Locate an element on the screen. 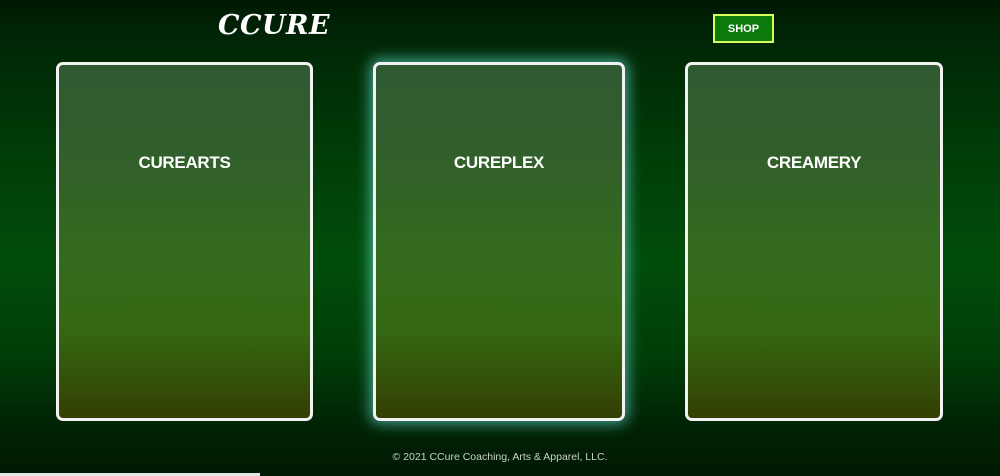 Image resolution: width=1000 pixels, height=476 pixels. card-title: CREAMERY is located at coordinates (814, 162).